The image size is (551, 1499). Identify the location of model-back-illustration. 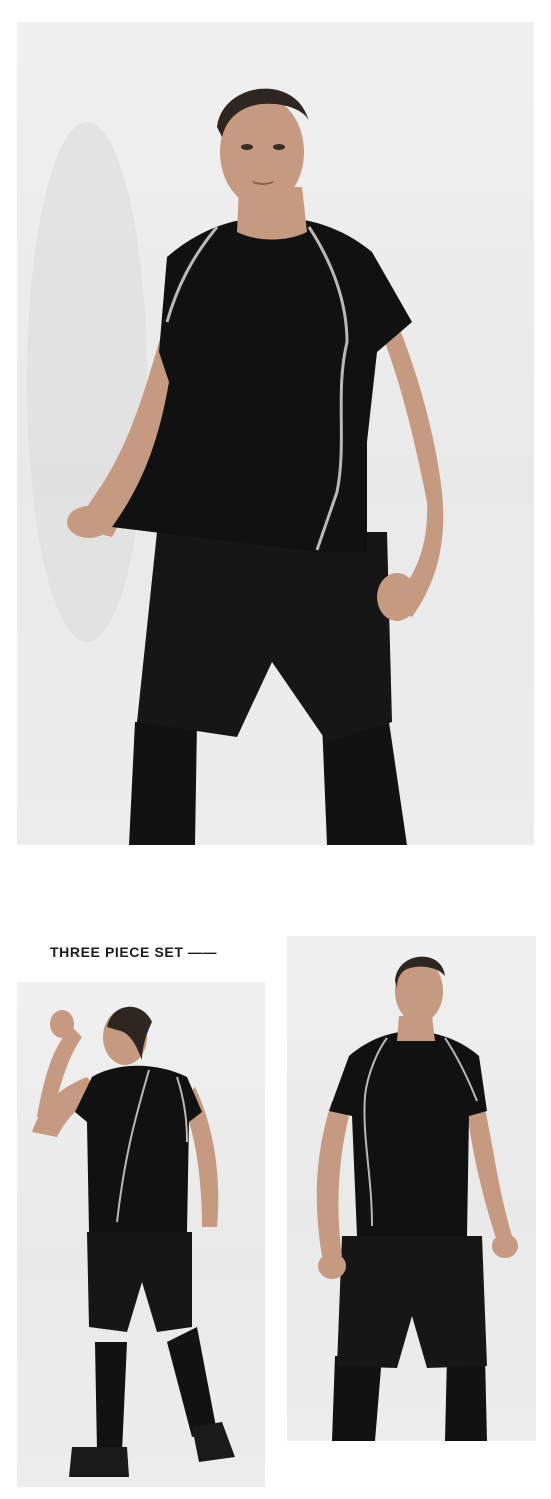
(133, 1241).